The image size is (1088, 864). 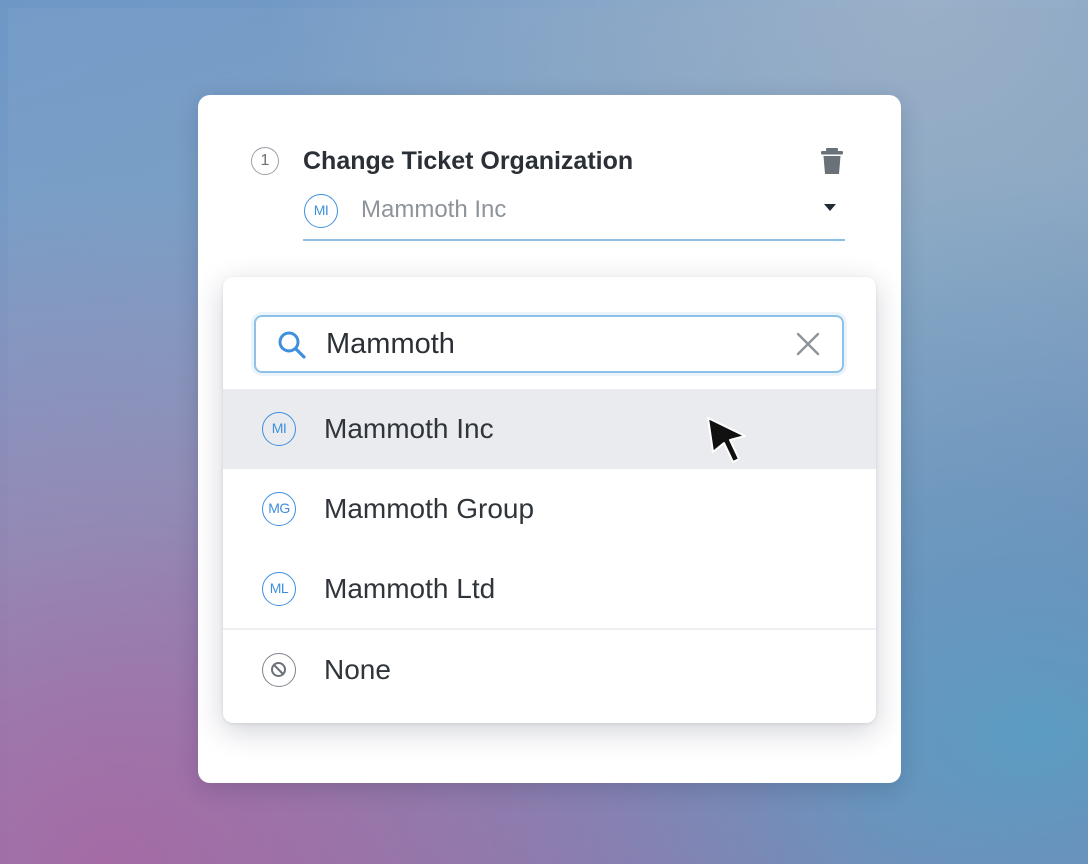 I want to click on search-field, so click(x=549, y=344).